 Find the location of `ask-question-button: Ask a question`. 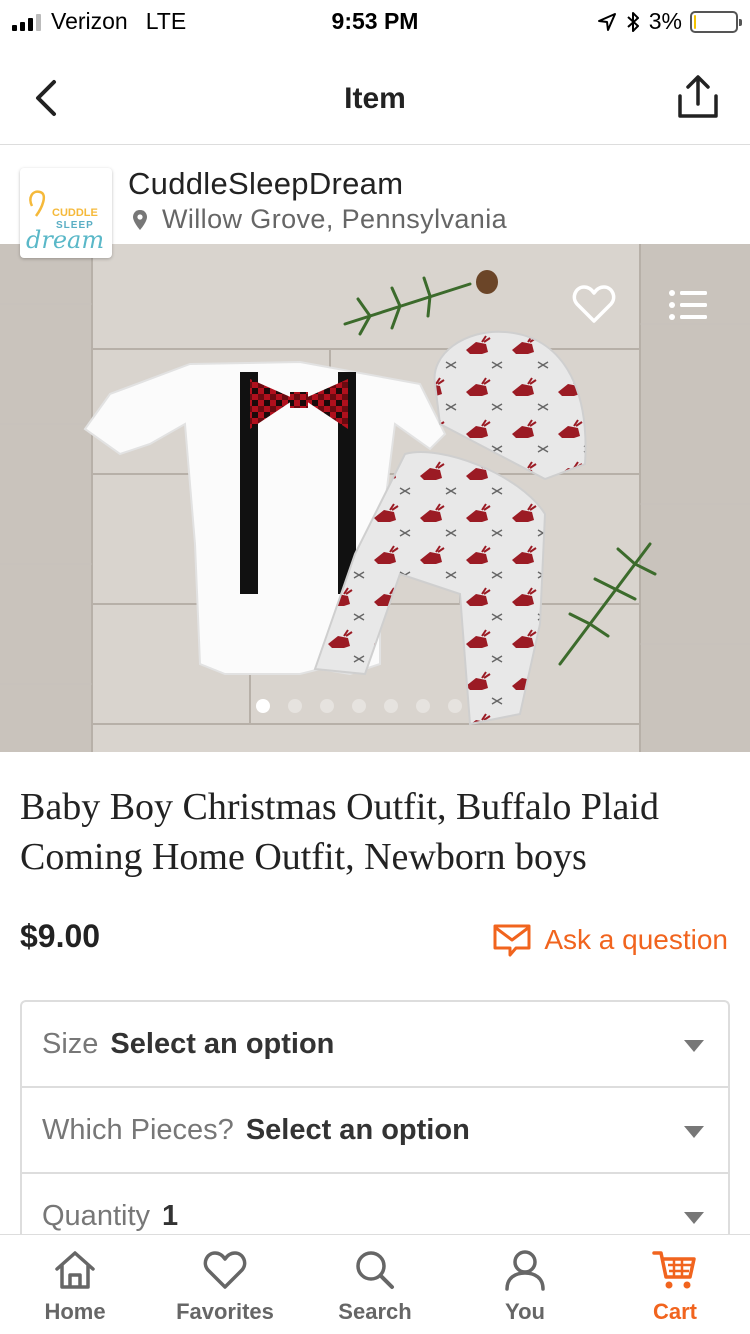

ask-question-button: Ask a question is located at coordinates (610, 940).